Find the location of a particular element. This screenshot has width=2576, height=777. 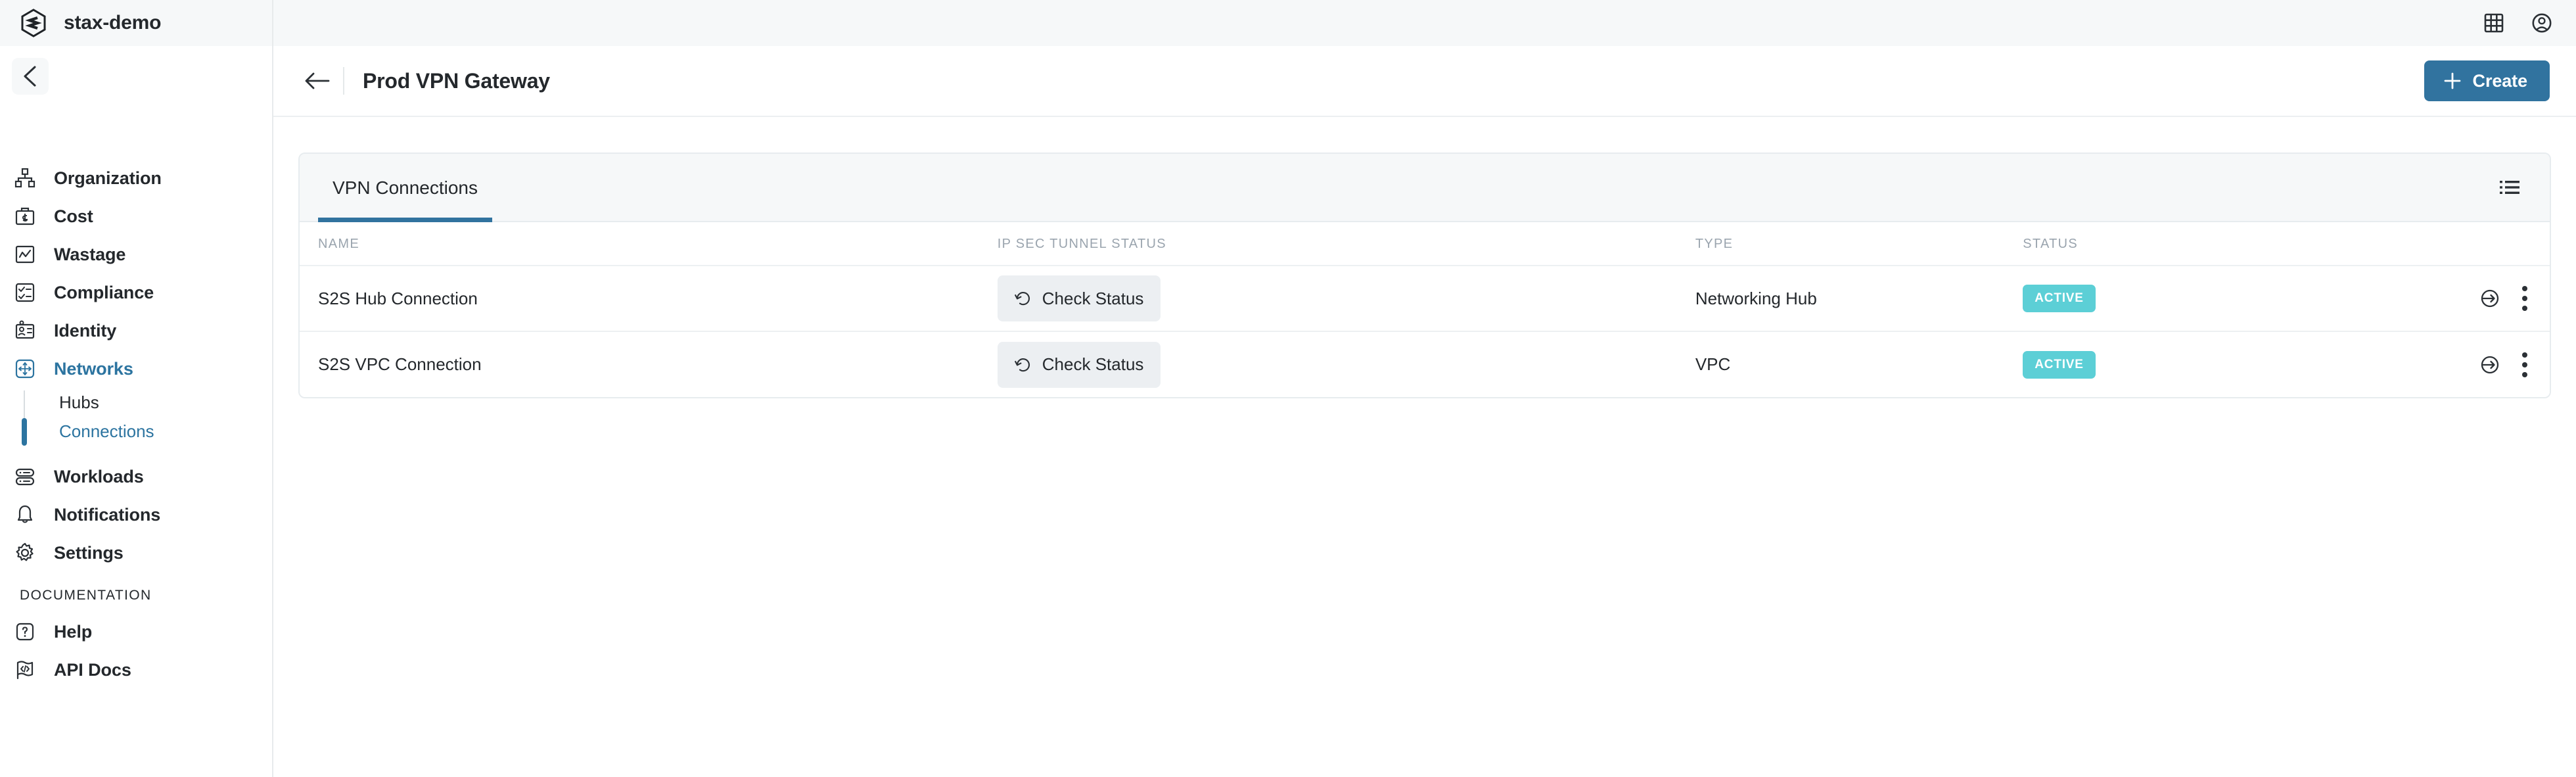

sidebar-subitem-connections: Connections is located at coordinates (136, 431).